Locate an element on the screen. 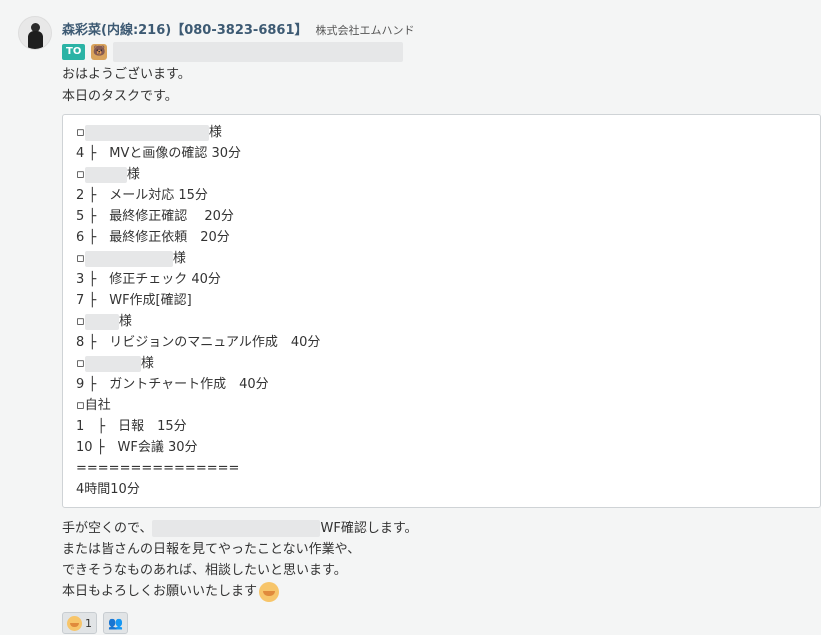  message-header: 森彩菜(内線:216)【080-3823-6861】 株式会社エムハンド is located at coordinates (238, 28).